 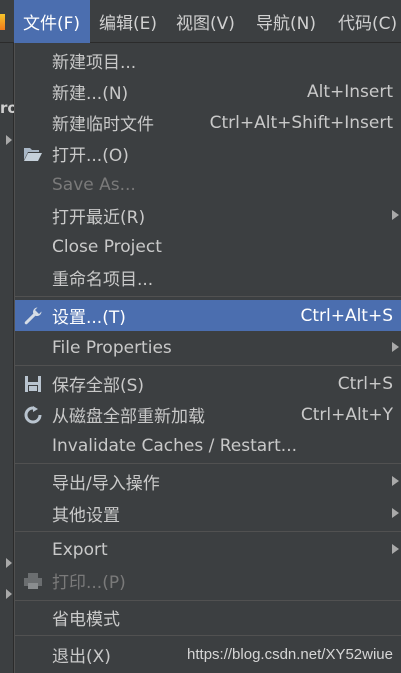 What do you see at coordinates (286, 21) in the screenshot?
I see `menu-navigate: 导航(N)` at bounding box center [286, 21].